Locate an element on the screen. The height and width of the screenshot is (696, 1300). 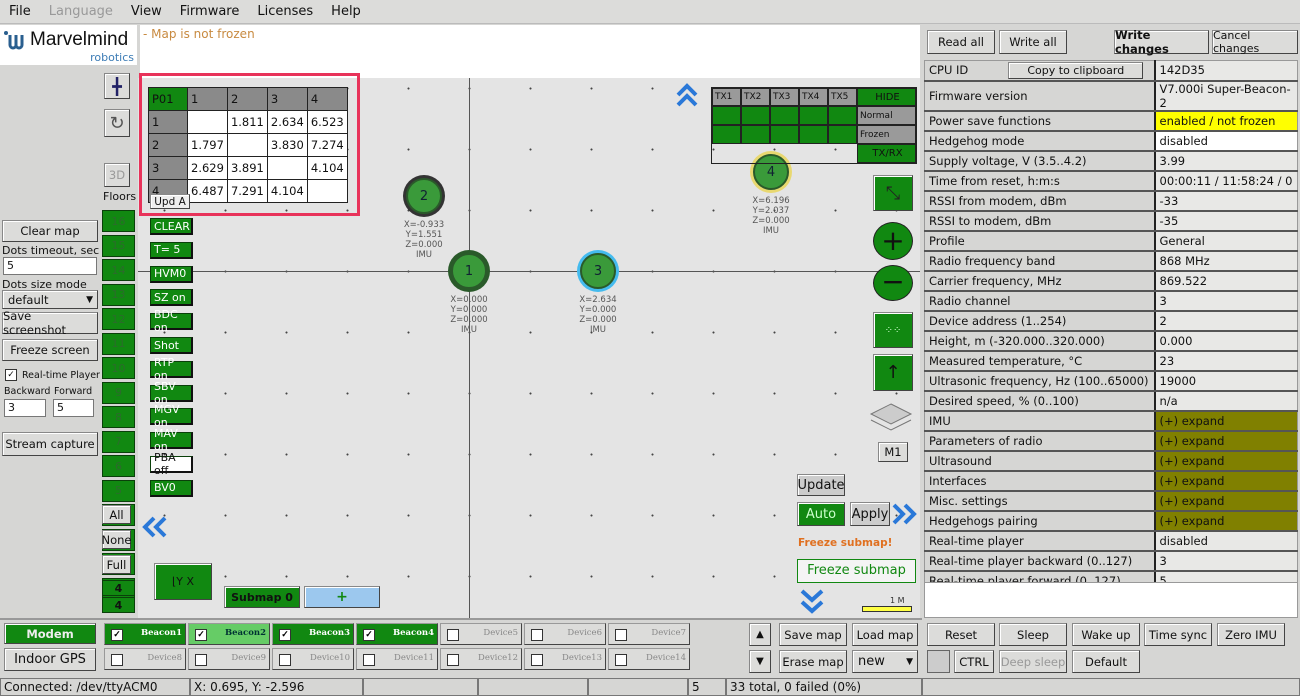
map-toggle-button: Shot is located at coordinates (171, 345).